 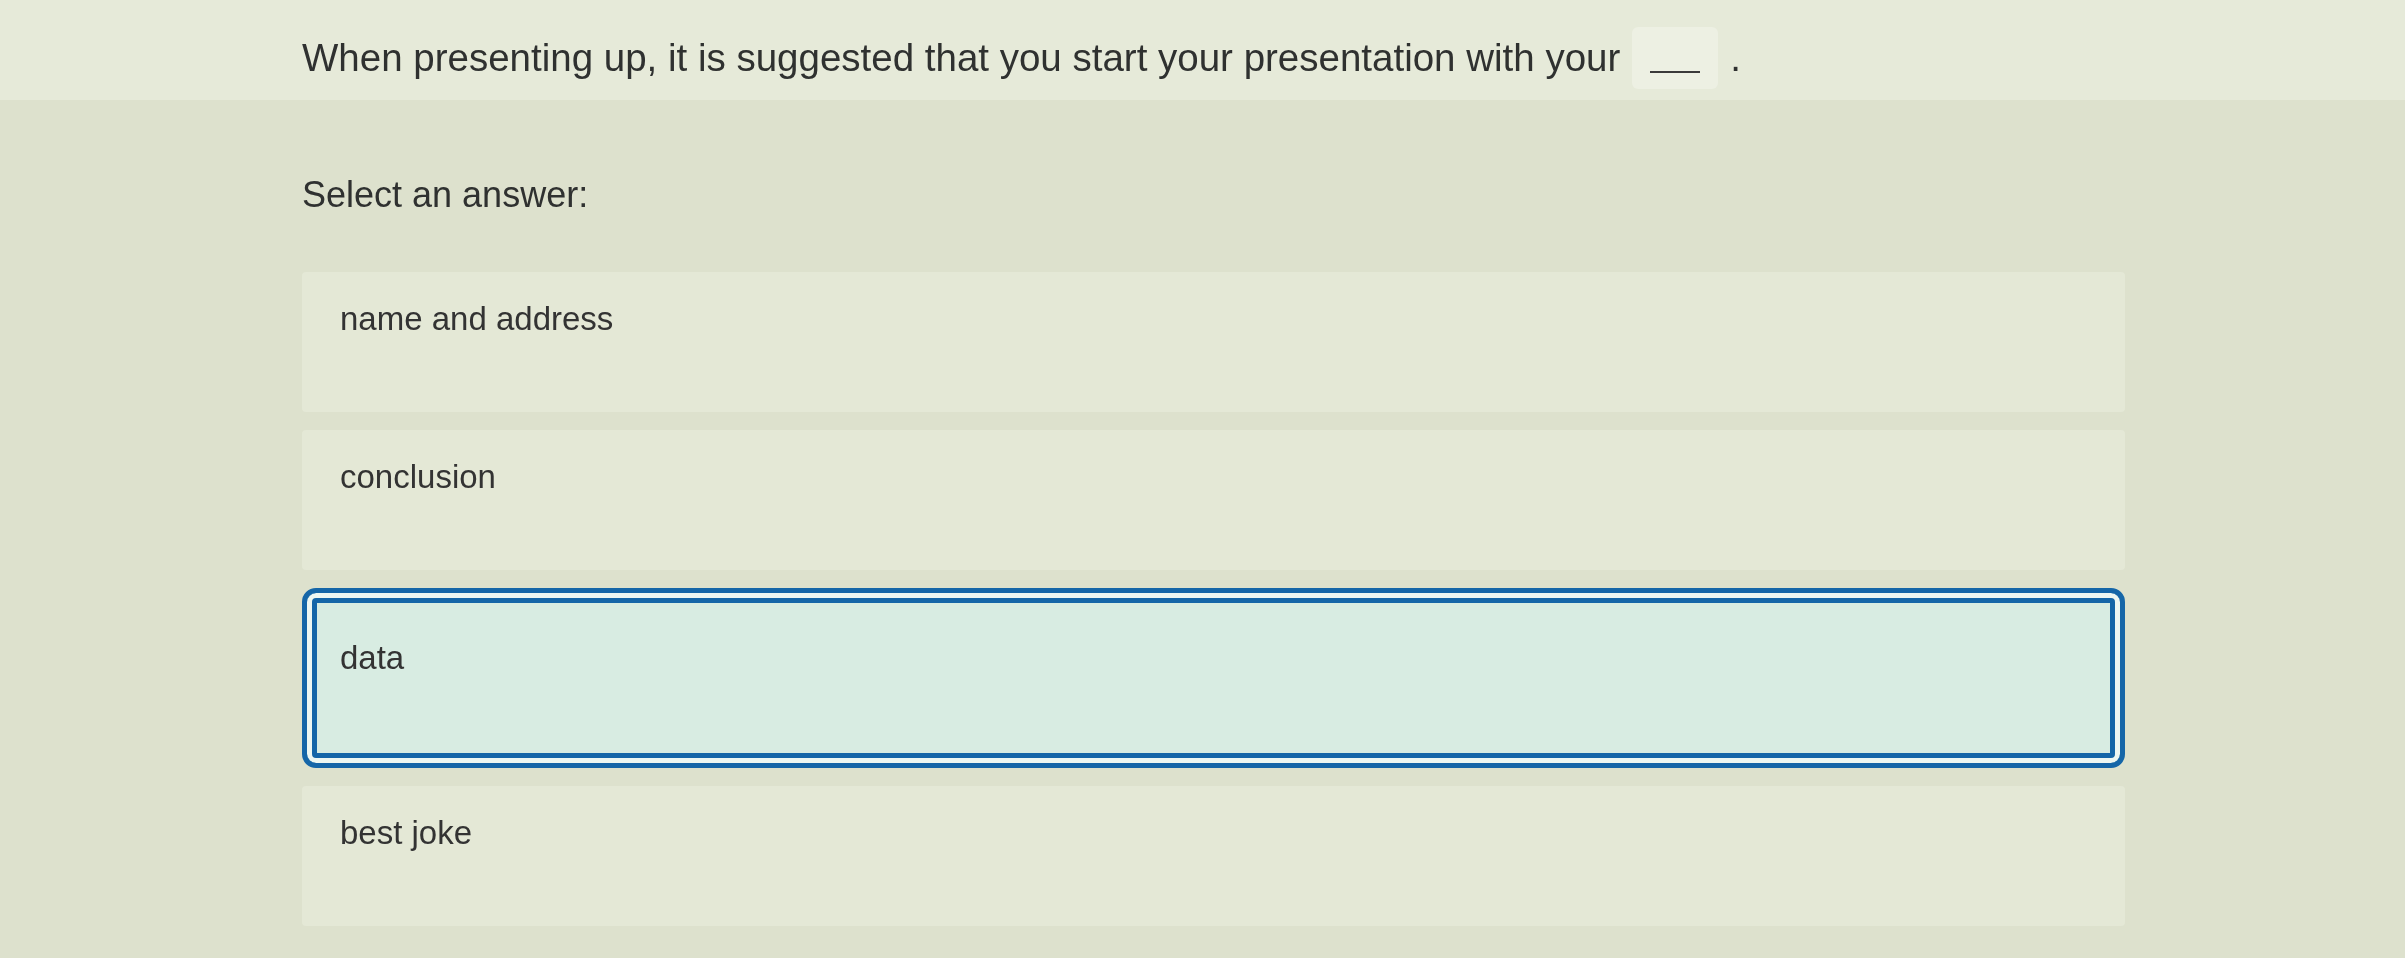 I want to click on answer-option: conclusion, so click(x=1213, y=500).